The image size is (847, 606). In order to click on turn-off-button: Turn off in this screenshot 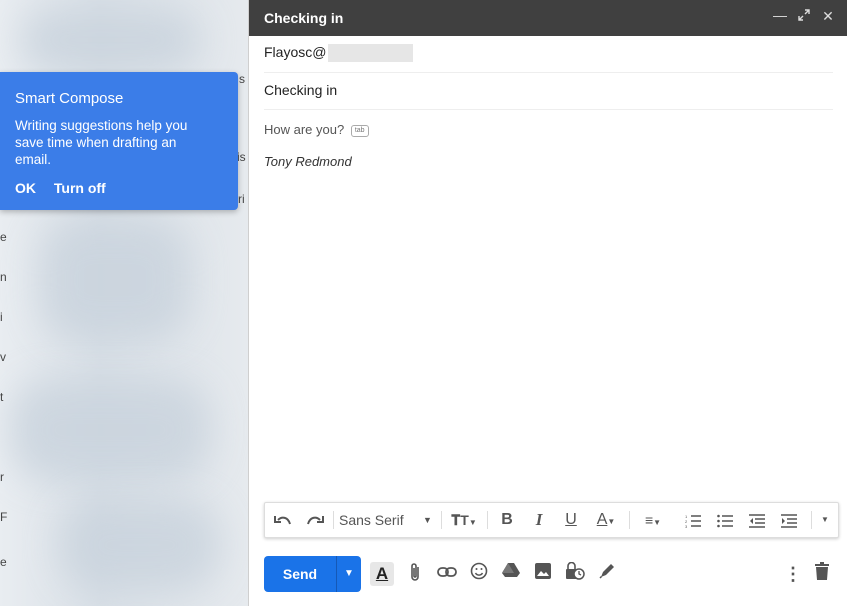, I will do `click(80, 188)`.